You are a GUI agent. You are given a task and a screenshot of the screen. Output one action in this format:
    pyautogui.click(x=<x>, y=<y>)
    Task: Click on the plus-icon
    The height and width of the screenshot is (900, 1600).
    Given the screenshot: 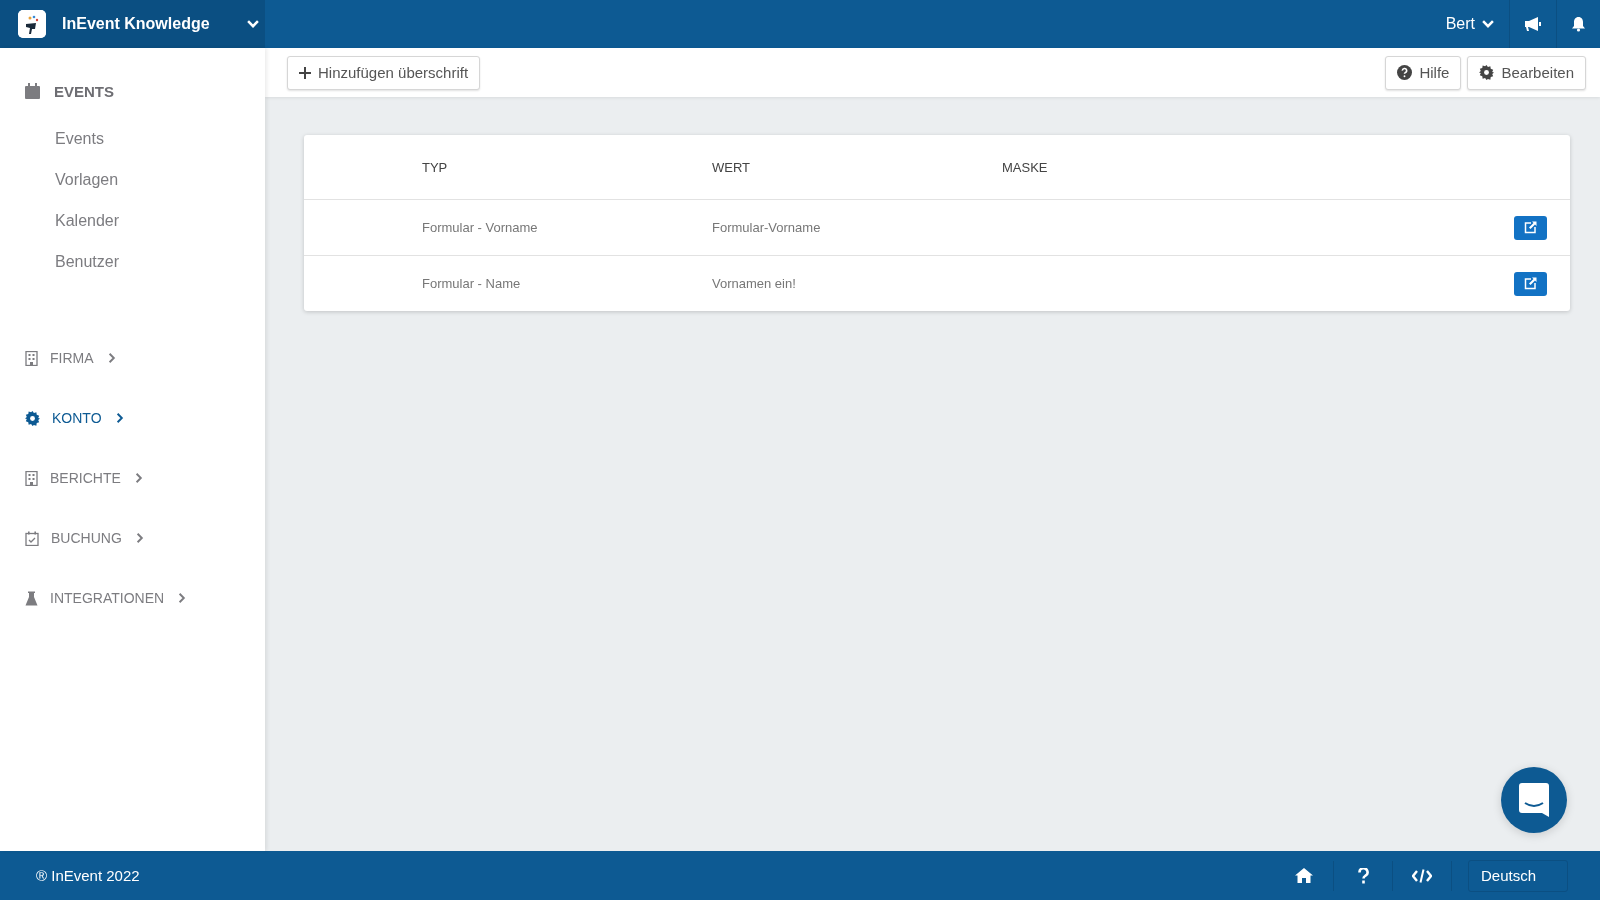 What is the action you would take?
    pyautogui.click(x=305, y=72)
    